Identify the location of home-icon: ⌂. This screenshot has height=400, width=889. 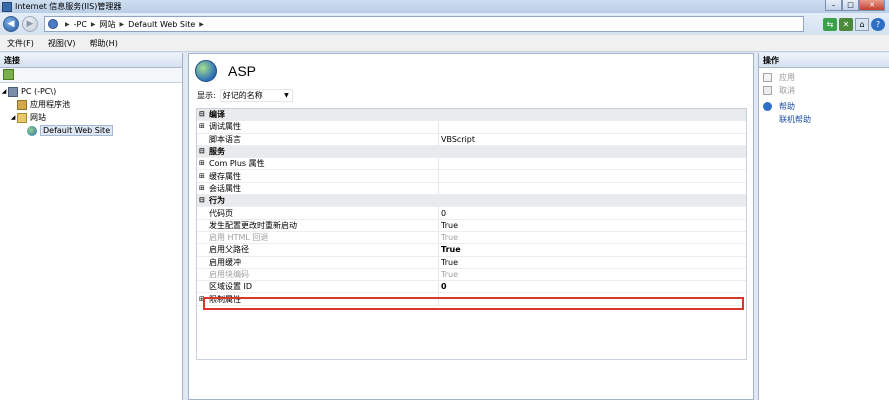
(862, 24).